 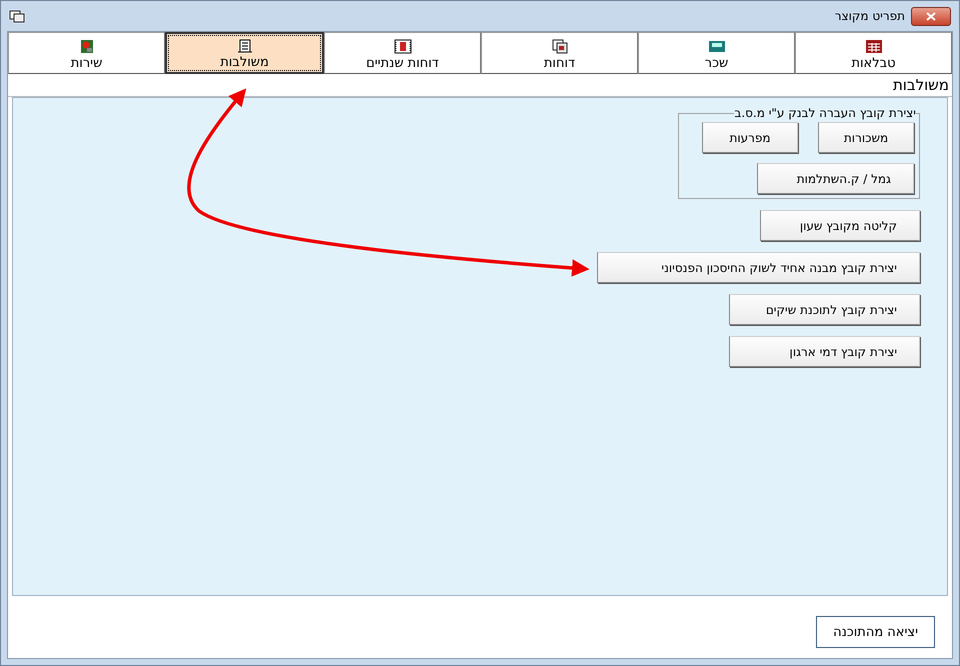 What do you see at coordinates (840, 225) in the screenshot?
I see `action-button: קליטה מקובץ שעון` at bounding box center [840, 225].